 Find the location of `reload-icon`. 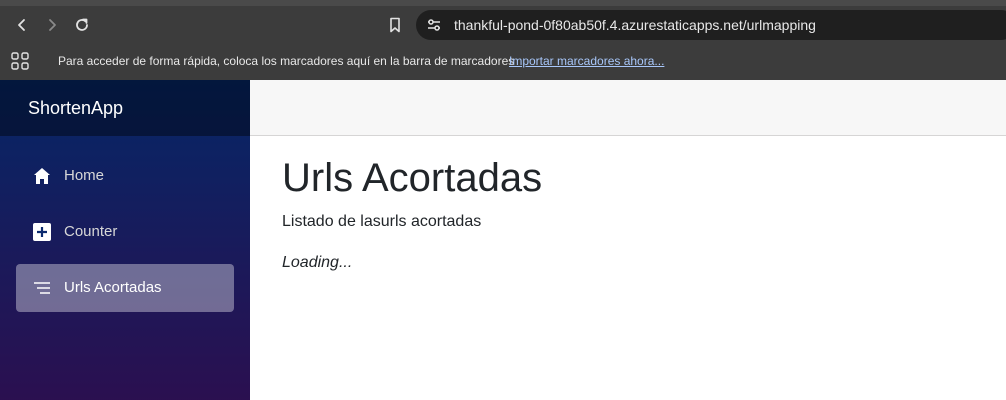

reload-icon is located at coordinates (82, 24).